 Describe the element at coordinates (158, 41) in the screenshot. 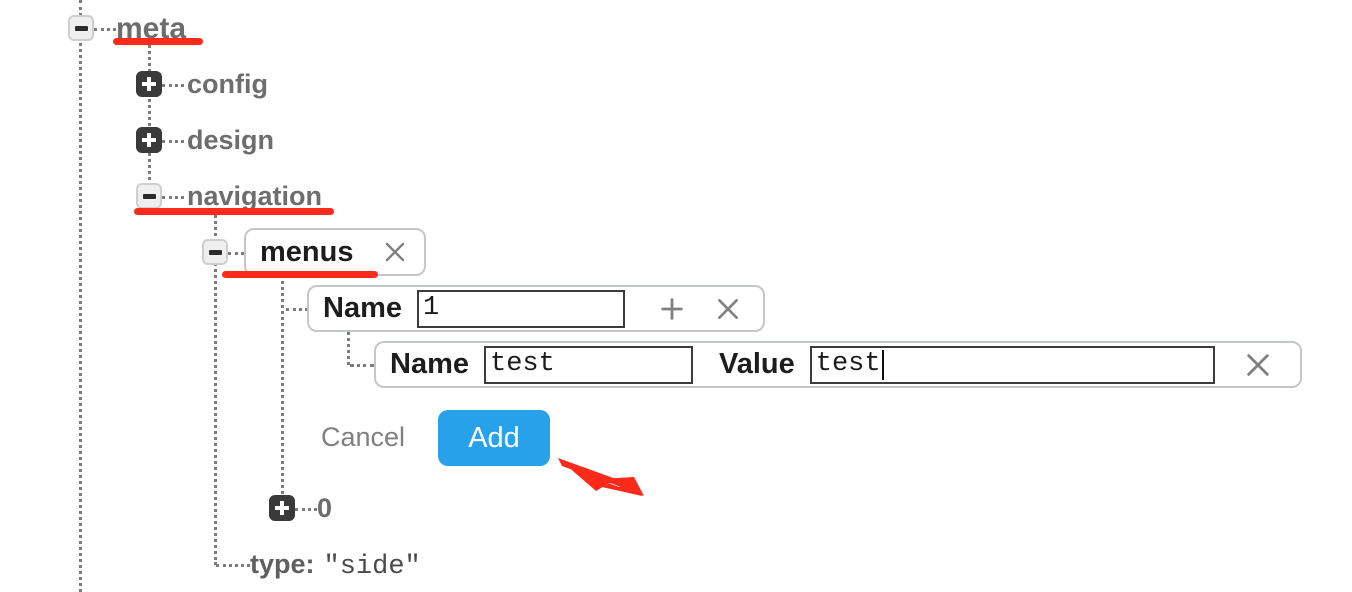

I see `annotation-underline-meta` at that location.